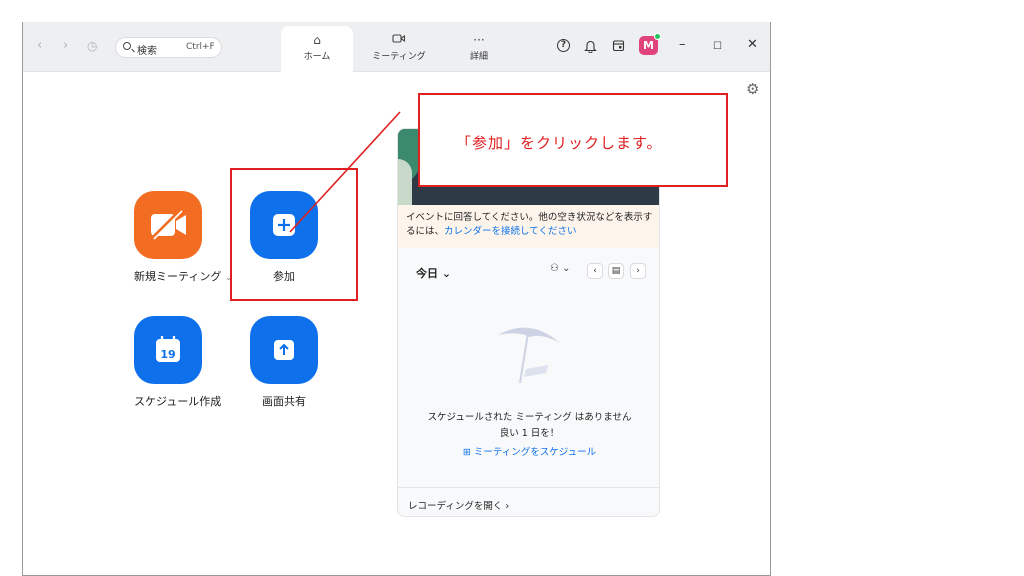 The width and height of the screenshot is (1024, 576). What do you see at coordinates (294, 234) in the screenshot?
I see `join-highlight-box` at bounding box center [294, 234].